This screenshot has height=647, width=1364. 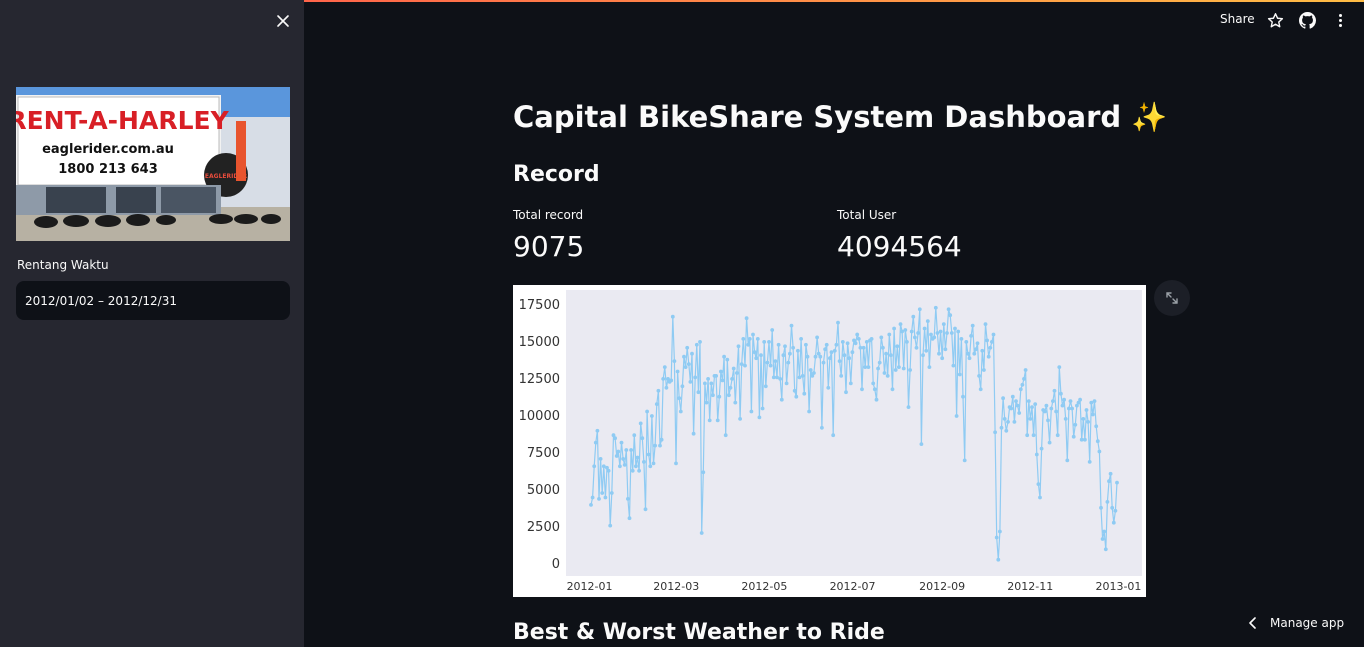 I want to click on star-icon, so click(x=1275, y=20).